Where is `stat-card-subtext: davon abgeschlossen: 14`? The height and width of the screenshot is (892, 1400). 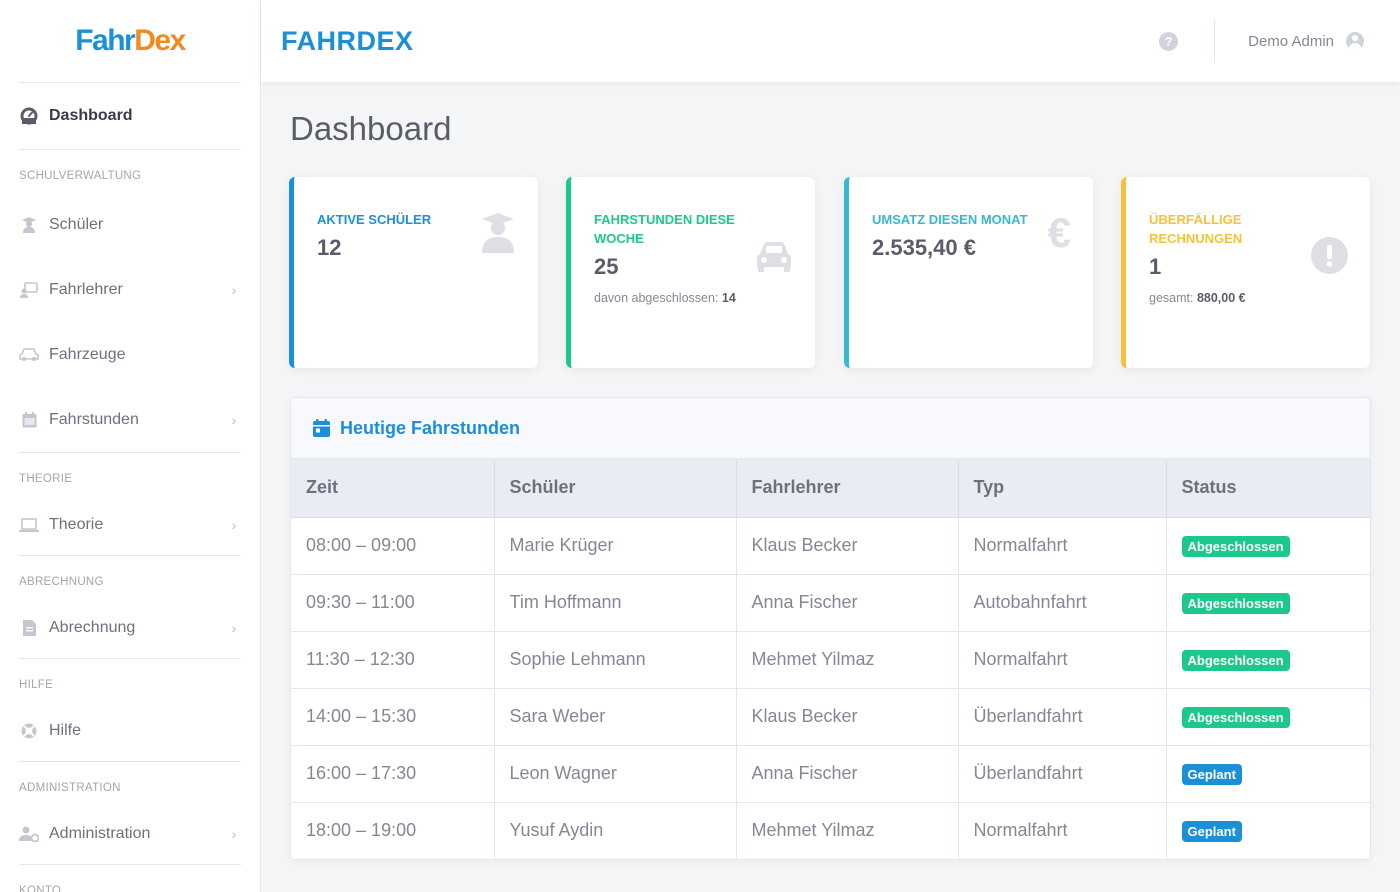
stat-card-subtext: davon abgeschlossen: 14 is located at coordinates (665, 298).